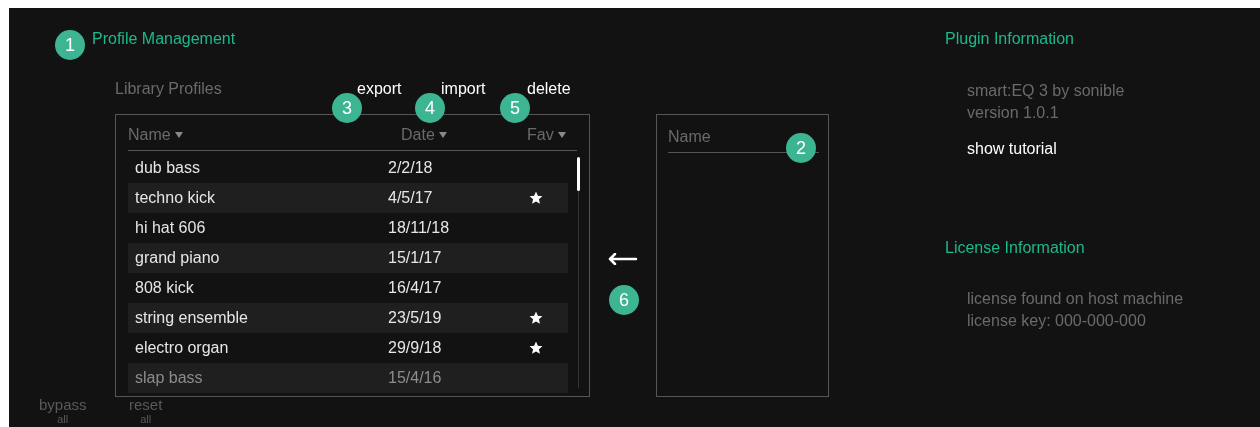 The width and height of the screenshot is (1260, 427). Describe the element at coordinates (348, 378) in the screenshot. I see `profile-row: slap bass 15/4/16` at that location.